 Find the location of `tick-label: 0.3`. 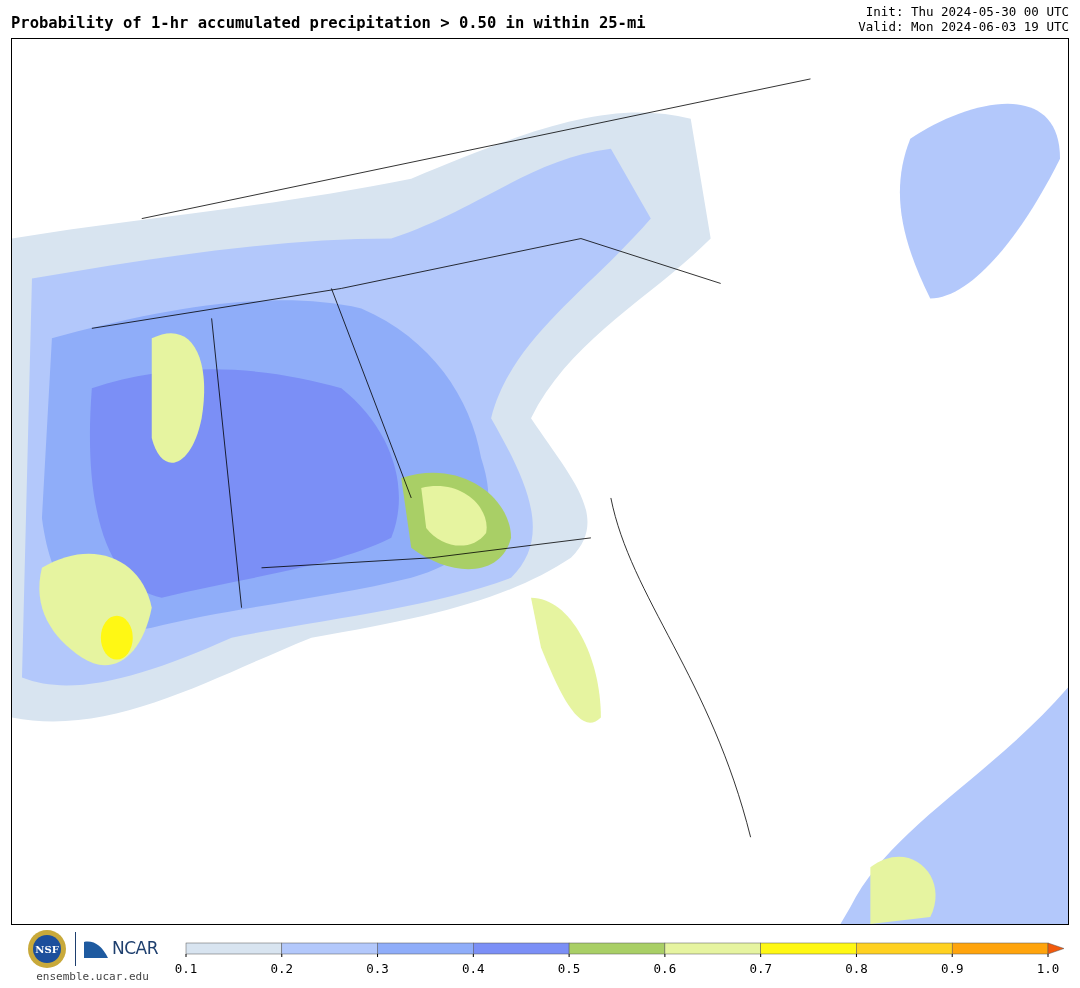

tick-label: 0.3 is located at coordinates (377, 968).